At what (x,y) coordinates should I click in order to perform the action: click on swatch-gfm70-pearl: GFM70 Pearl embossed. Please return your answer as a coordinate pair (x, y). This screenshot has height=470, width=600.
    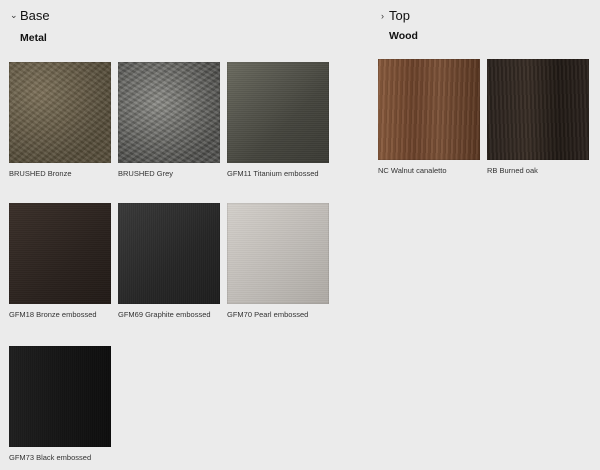
    Looking at the image, I should click on (278, 261).